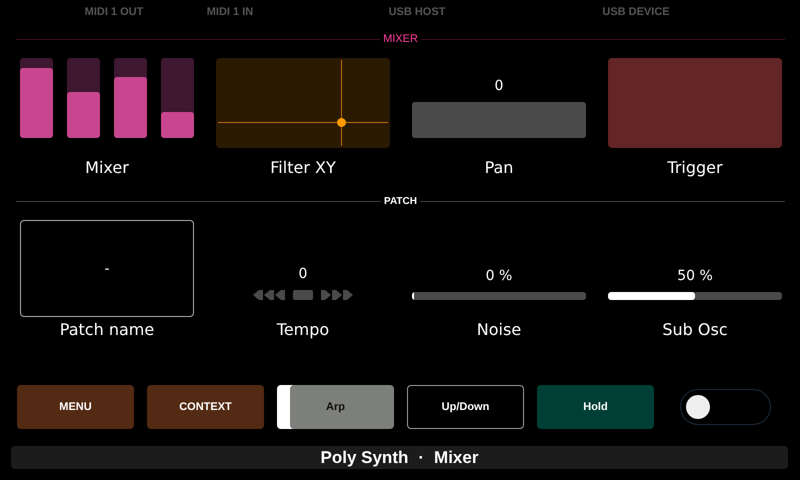  Describe the element at coordinates (303, 167) in the screenshot. I see `control-label: Filter XY` at that location.